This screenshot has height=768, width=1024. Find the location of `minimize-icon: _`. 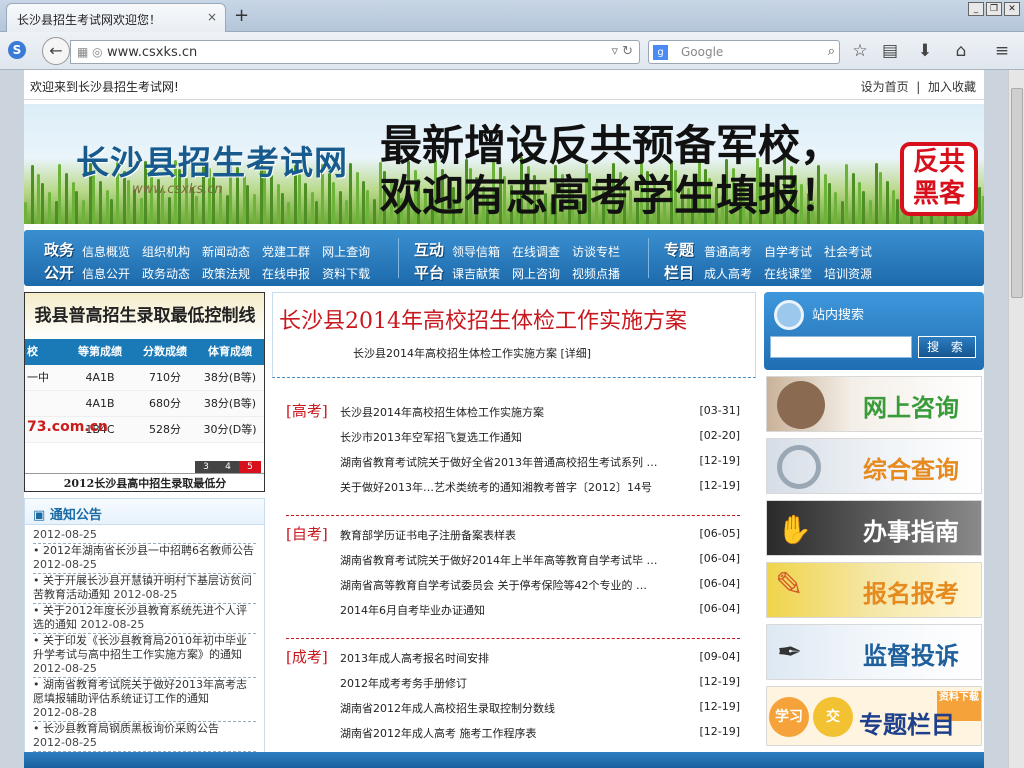

minimize-icon: _ is located at coordinates (976, 9).